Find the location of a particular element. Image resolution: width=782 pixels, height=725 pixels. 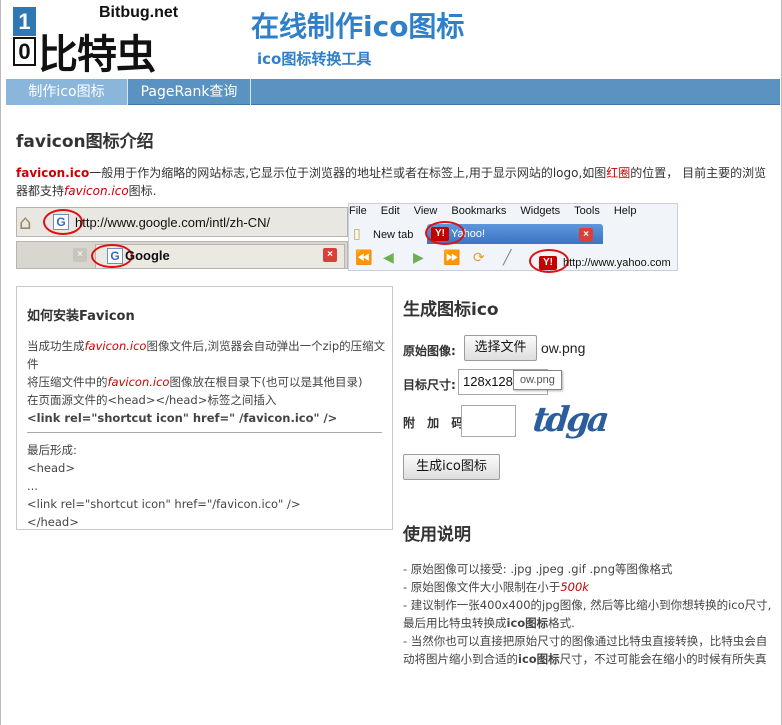

install-heading: 如何安装Favicon is located at coordinates (81, 316).